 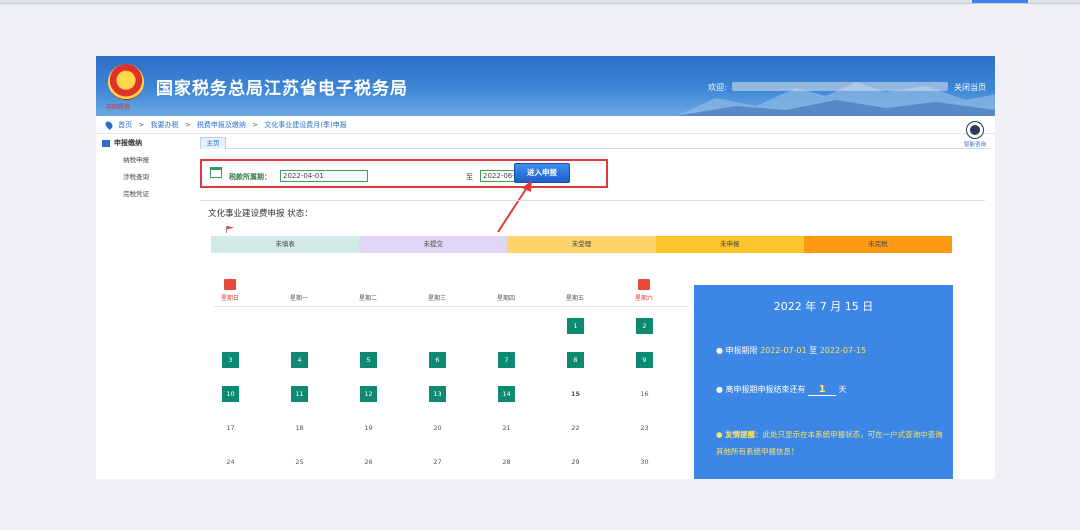 What do you see at coordinates (299, 394) in the screenshot?
I see `calendar-day: 11` at bounding box center [299, 394].